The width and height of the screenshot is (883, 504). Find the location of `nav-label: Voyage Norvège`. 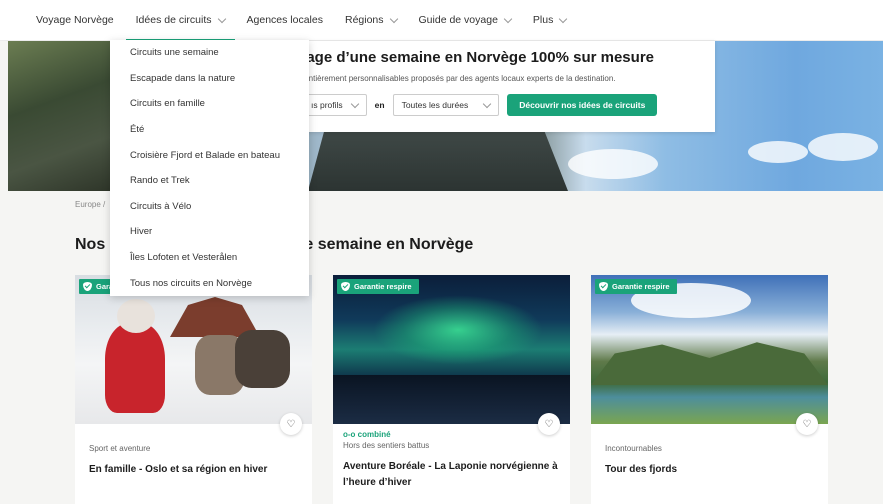

nav-label: Voyage Norvège is located at coordinates (75, 20).